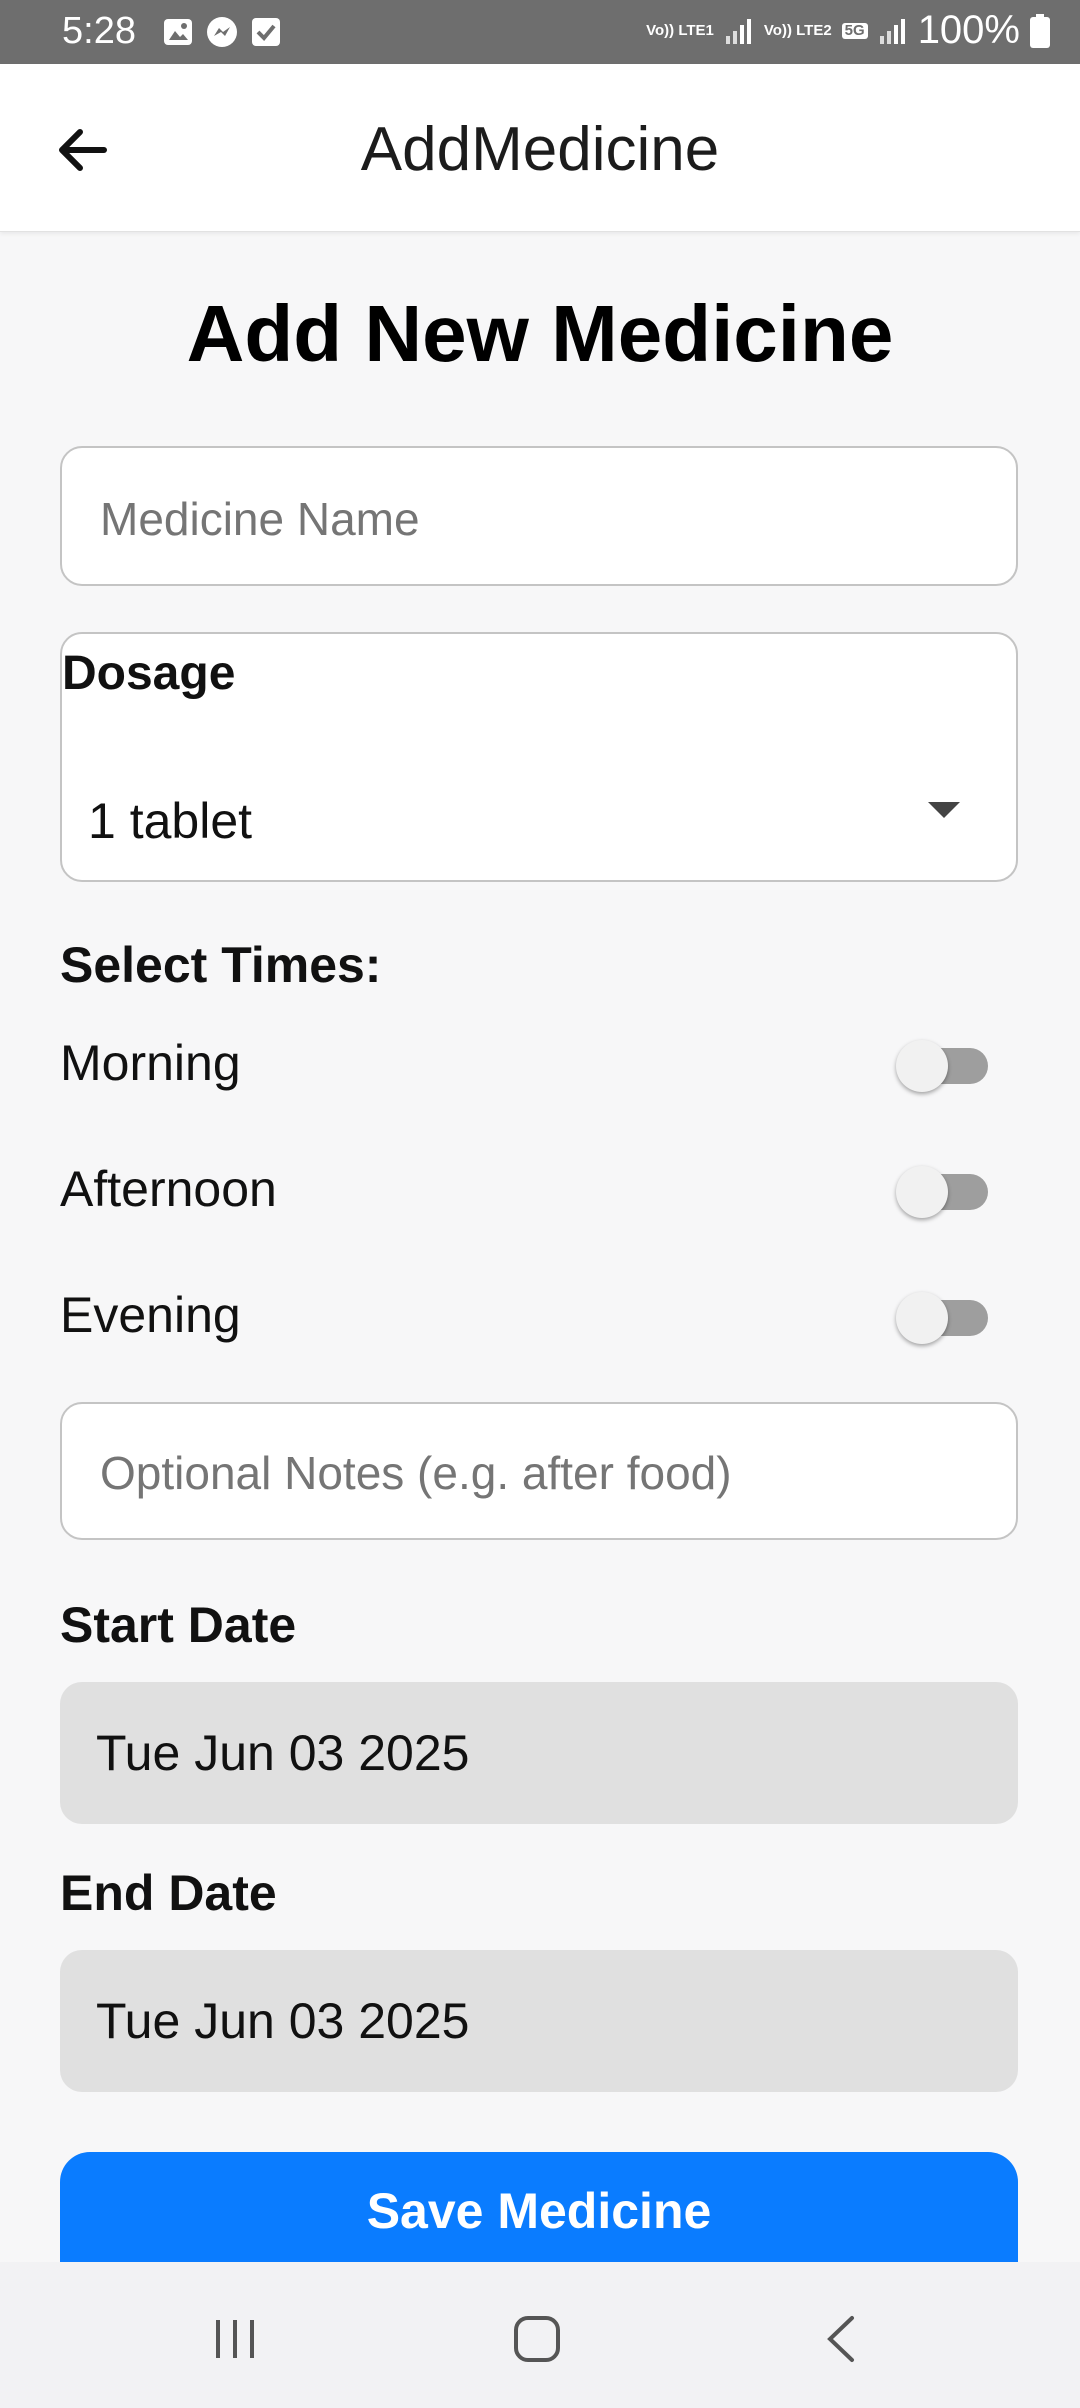  I want to click on notes-input: Optional Notes (e.g. after food), so click(539, 1471).